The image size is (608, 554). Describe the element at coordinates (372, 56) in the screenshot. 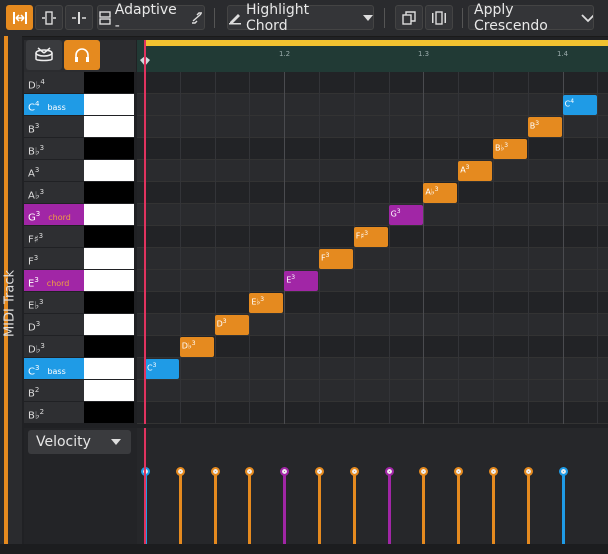

I see `timeline-ruler: 1.2 1.3 1.4` at that location.